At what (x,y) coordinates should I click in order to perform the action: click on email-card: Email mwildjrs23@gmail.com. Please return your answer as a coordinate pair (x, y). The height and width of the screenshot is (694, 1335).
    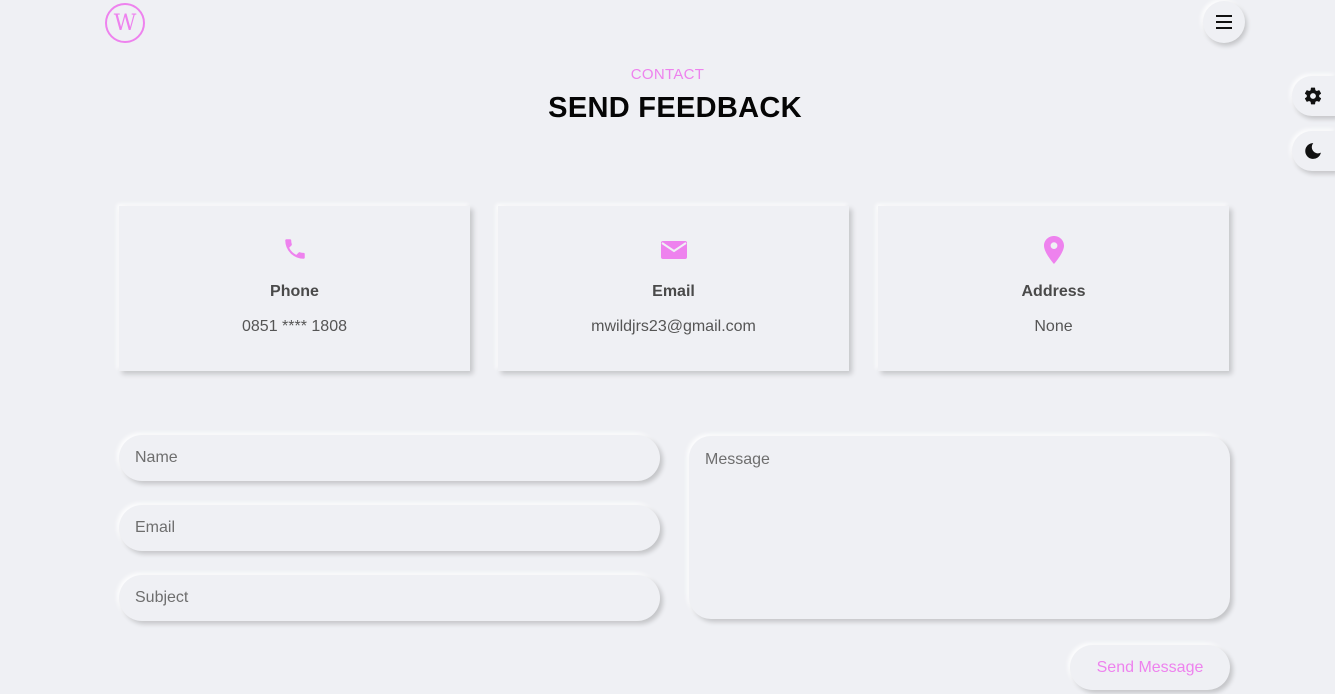
    Looking at the image, I should click on (673, 288).